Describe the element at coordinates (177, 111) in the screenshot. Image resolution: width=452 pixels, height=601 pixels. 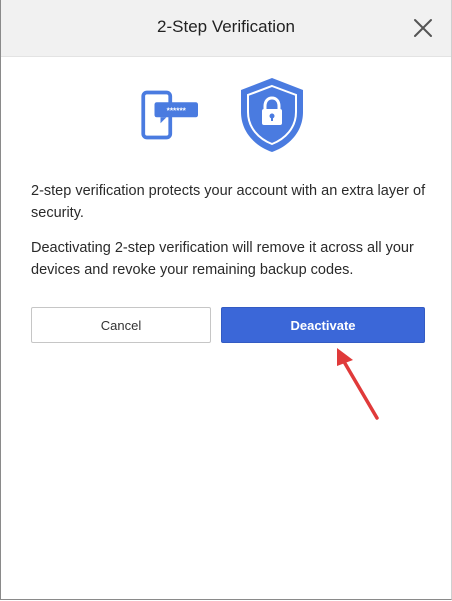
I see `phone-password-mask: ******` at that location.